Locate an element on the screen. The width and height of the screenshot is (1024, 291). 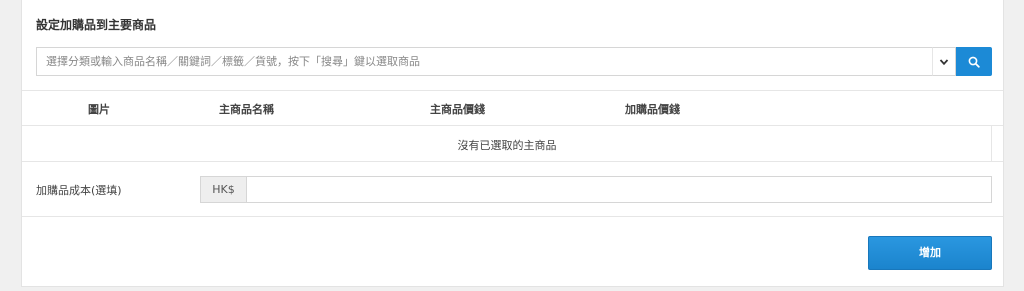
table-empty-row: 沒有已選取的主商品 is located at coordinates (512, 144).